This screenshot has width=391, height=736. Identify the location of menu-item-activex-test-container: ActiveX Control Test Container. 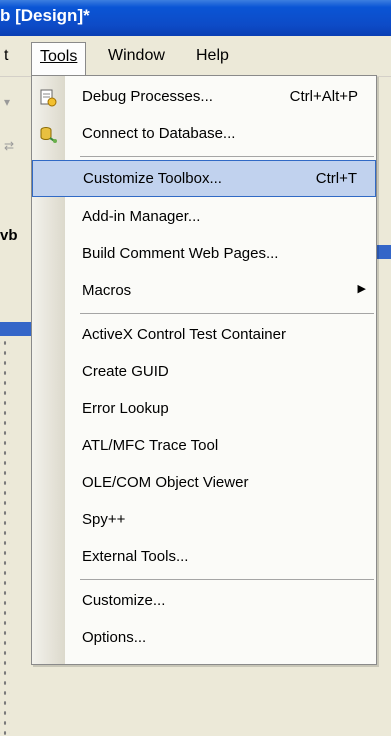
(204, 335).